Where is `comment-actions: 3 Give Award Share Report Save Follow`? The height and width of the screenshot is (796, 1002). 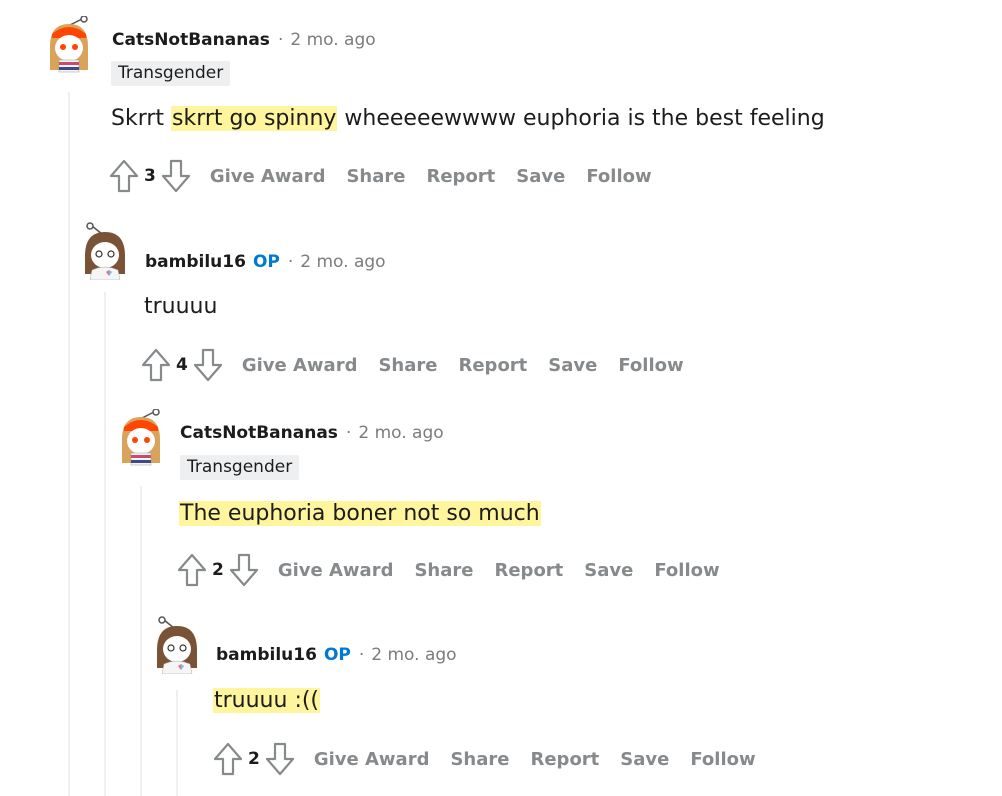 comment-actions: 3 Give Award Share Report Save Follow is located at coordinates (380, 176).